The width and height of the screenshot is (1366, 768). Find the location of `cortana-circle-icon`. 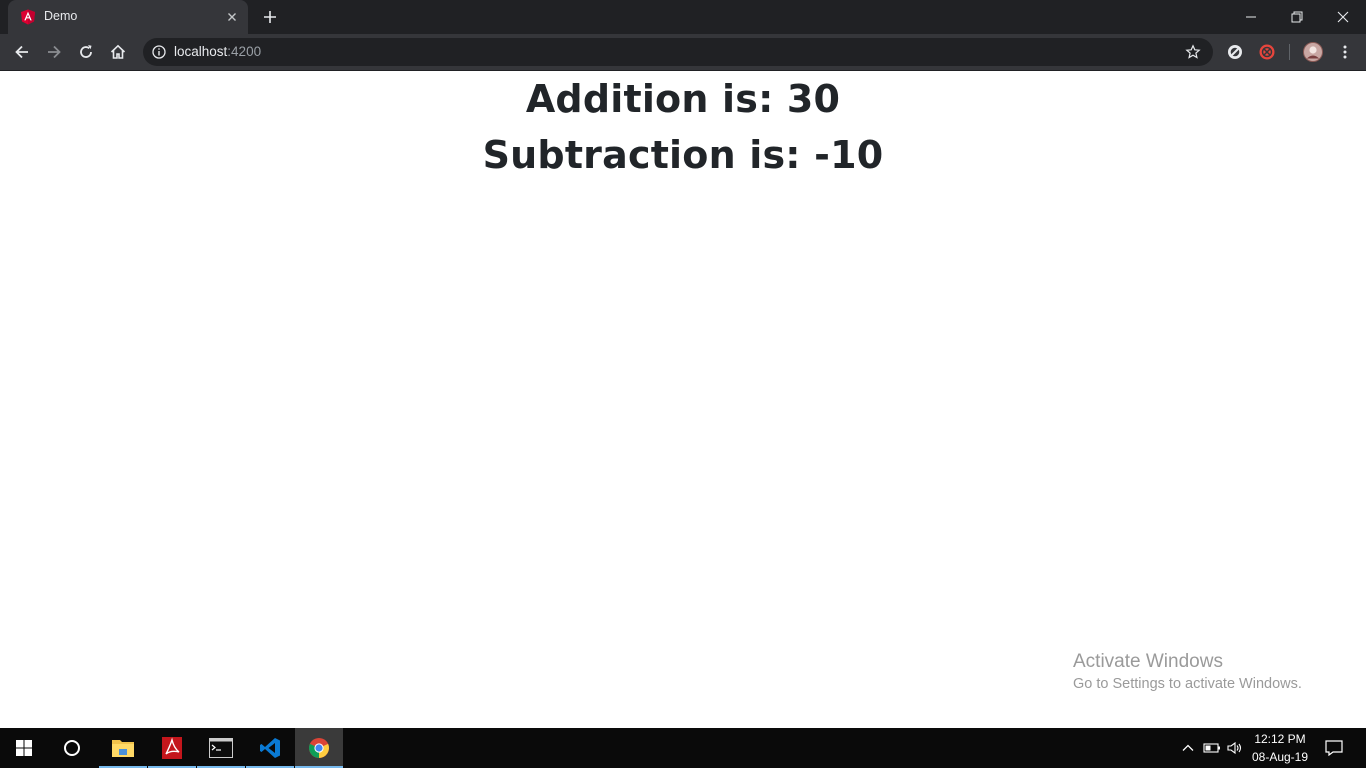

cortana-circle-icon is located at coordinates (72, 748).